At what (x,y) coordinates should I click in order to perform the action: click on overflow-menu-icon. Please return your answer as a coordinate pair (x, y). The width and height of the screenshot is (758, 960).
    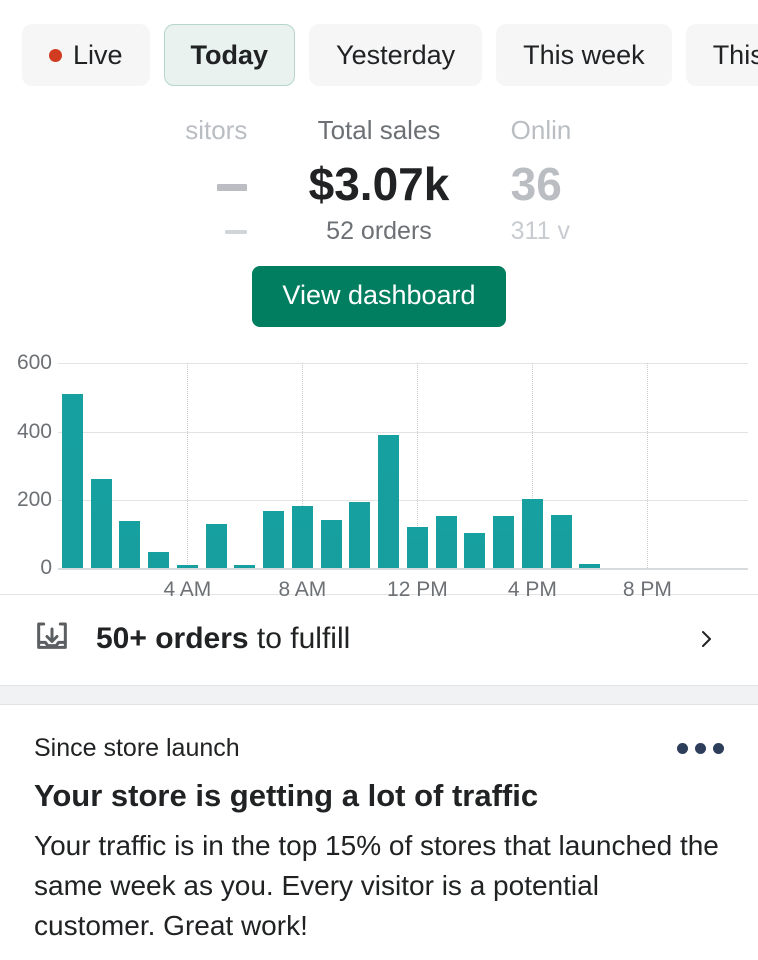
    Looking at the image, I should click on (700, 744).